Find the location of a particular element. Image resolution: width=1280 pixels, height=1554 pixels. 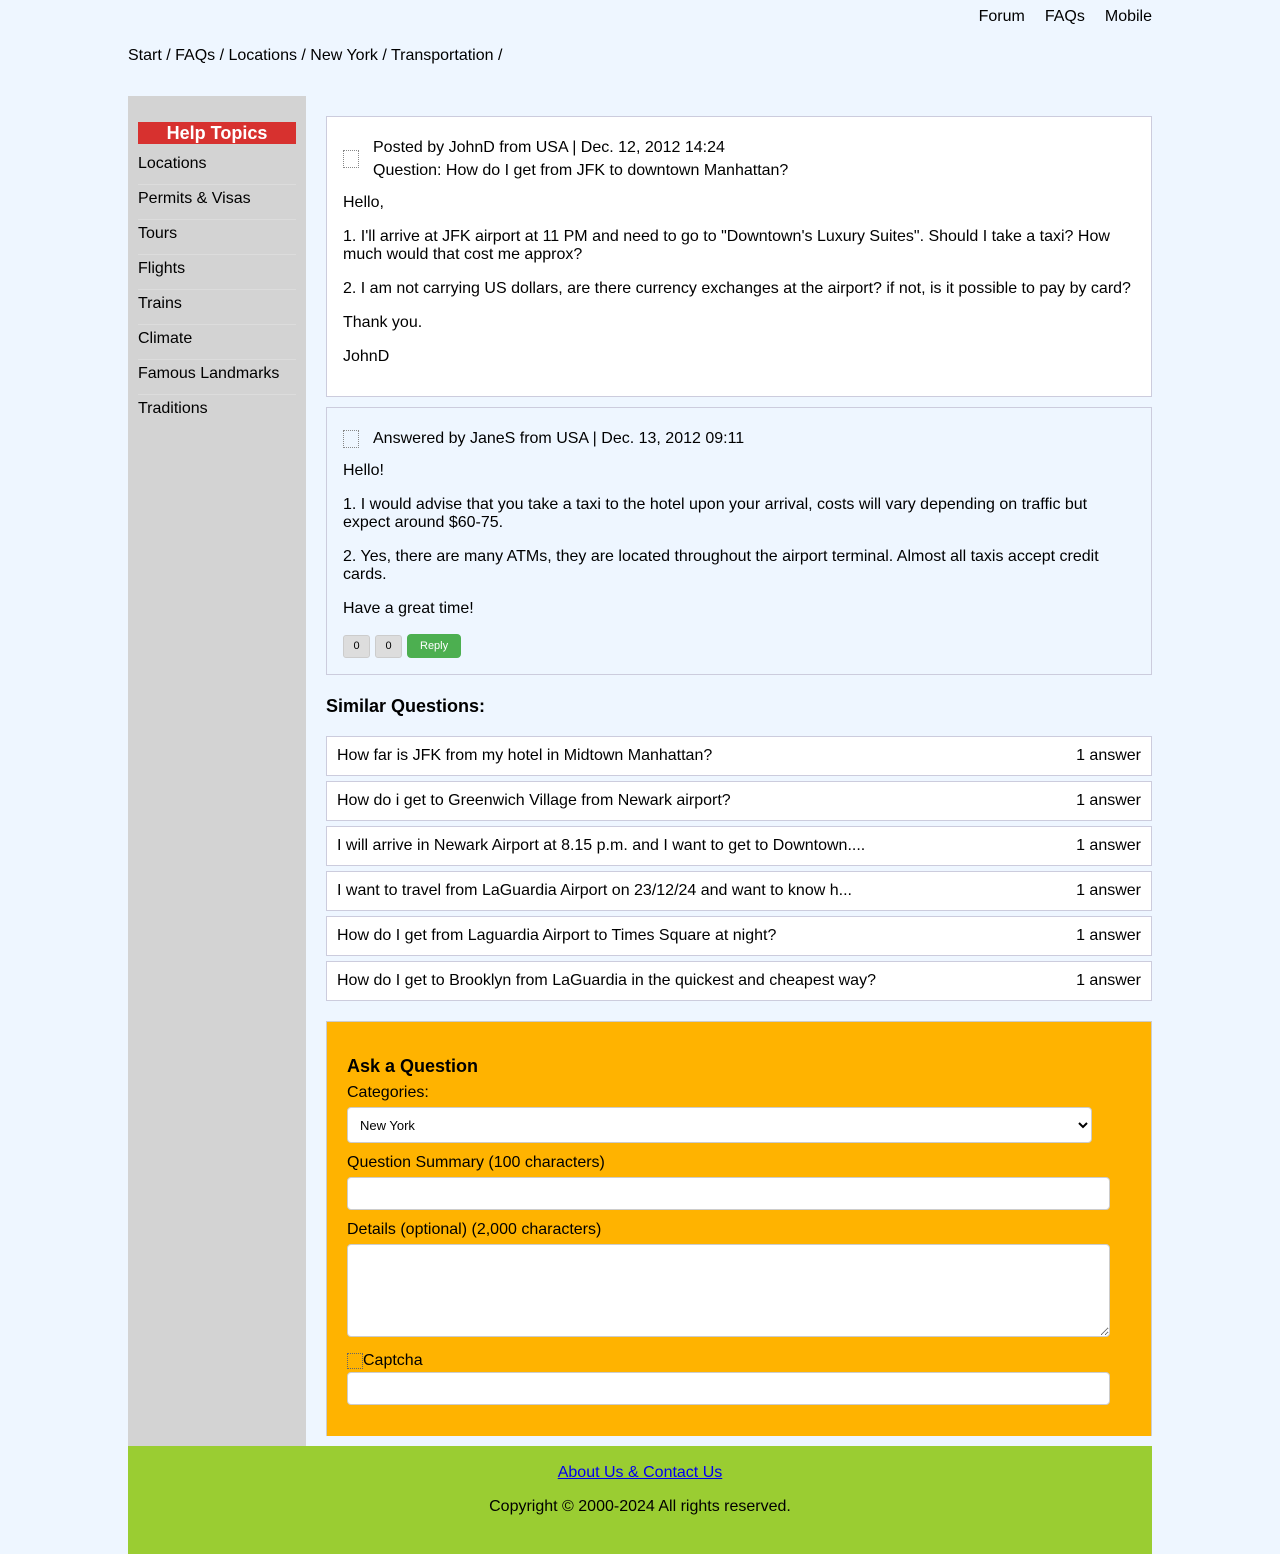

ask-question-title: Ask a Question is located at coordinates (413, 1066).